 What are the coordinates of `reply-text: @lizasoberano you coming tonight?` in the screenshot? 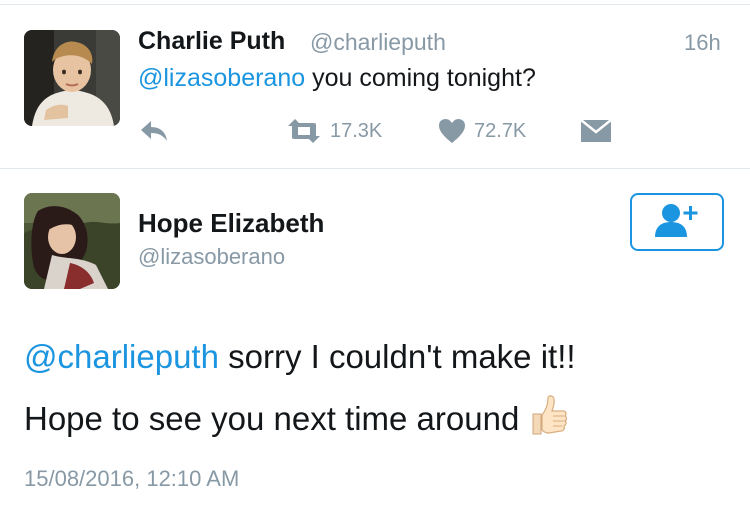 It's located at (337, 78).